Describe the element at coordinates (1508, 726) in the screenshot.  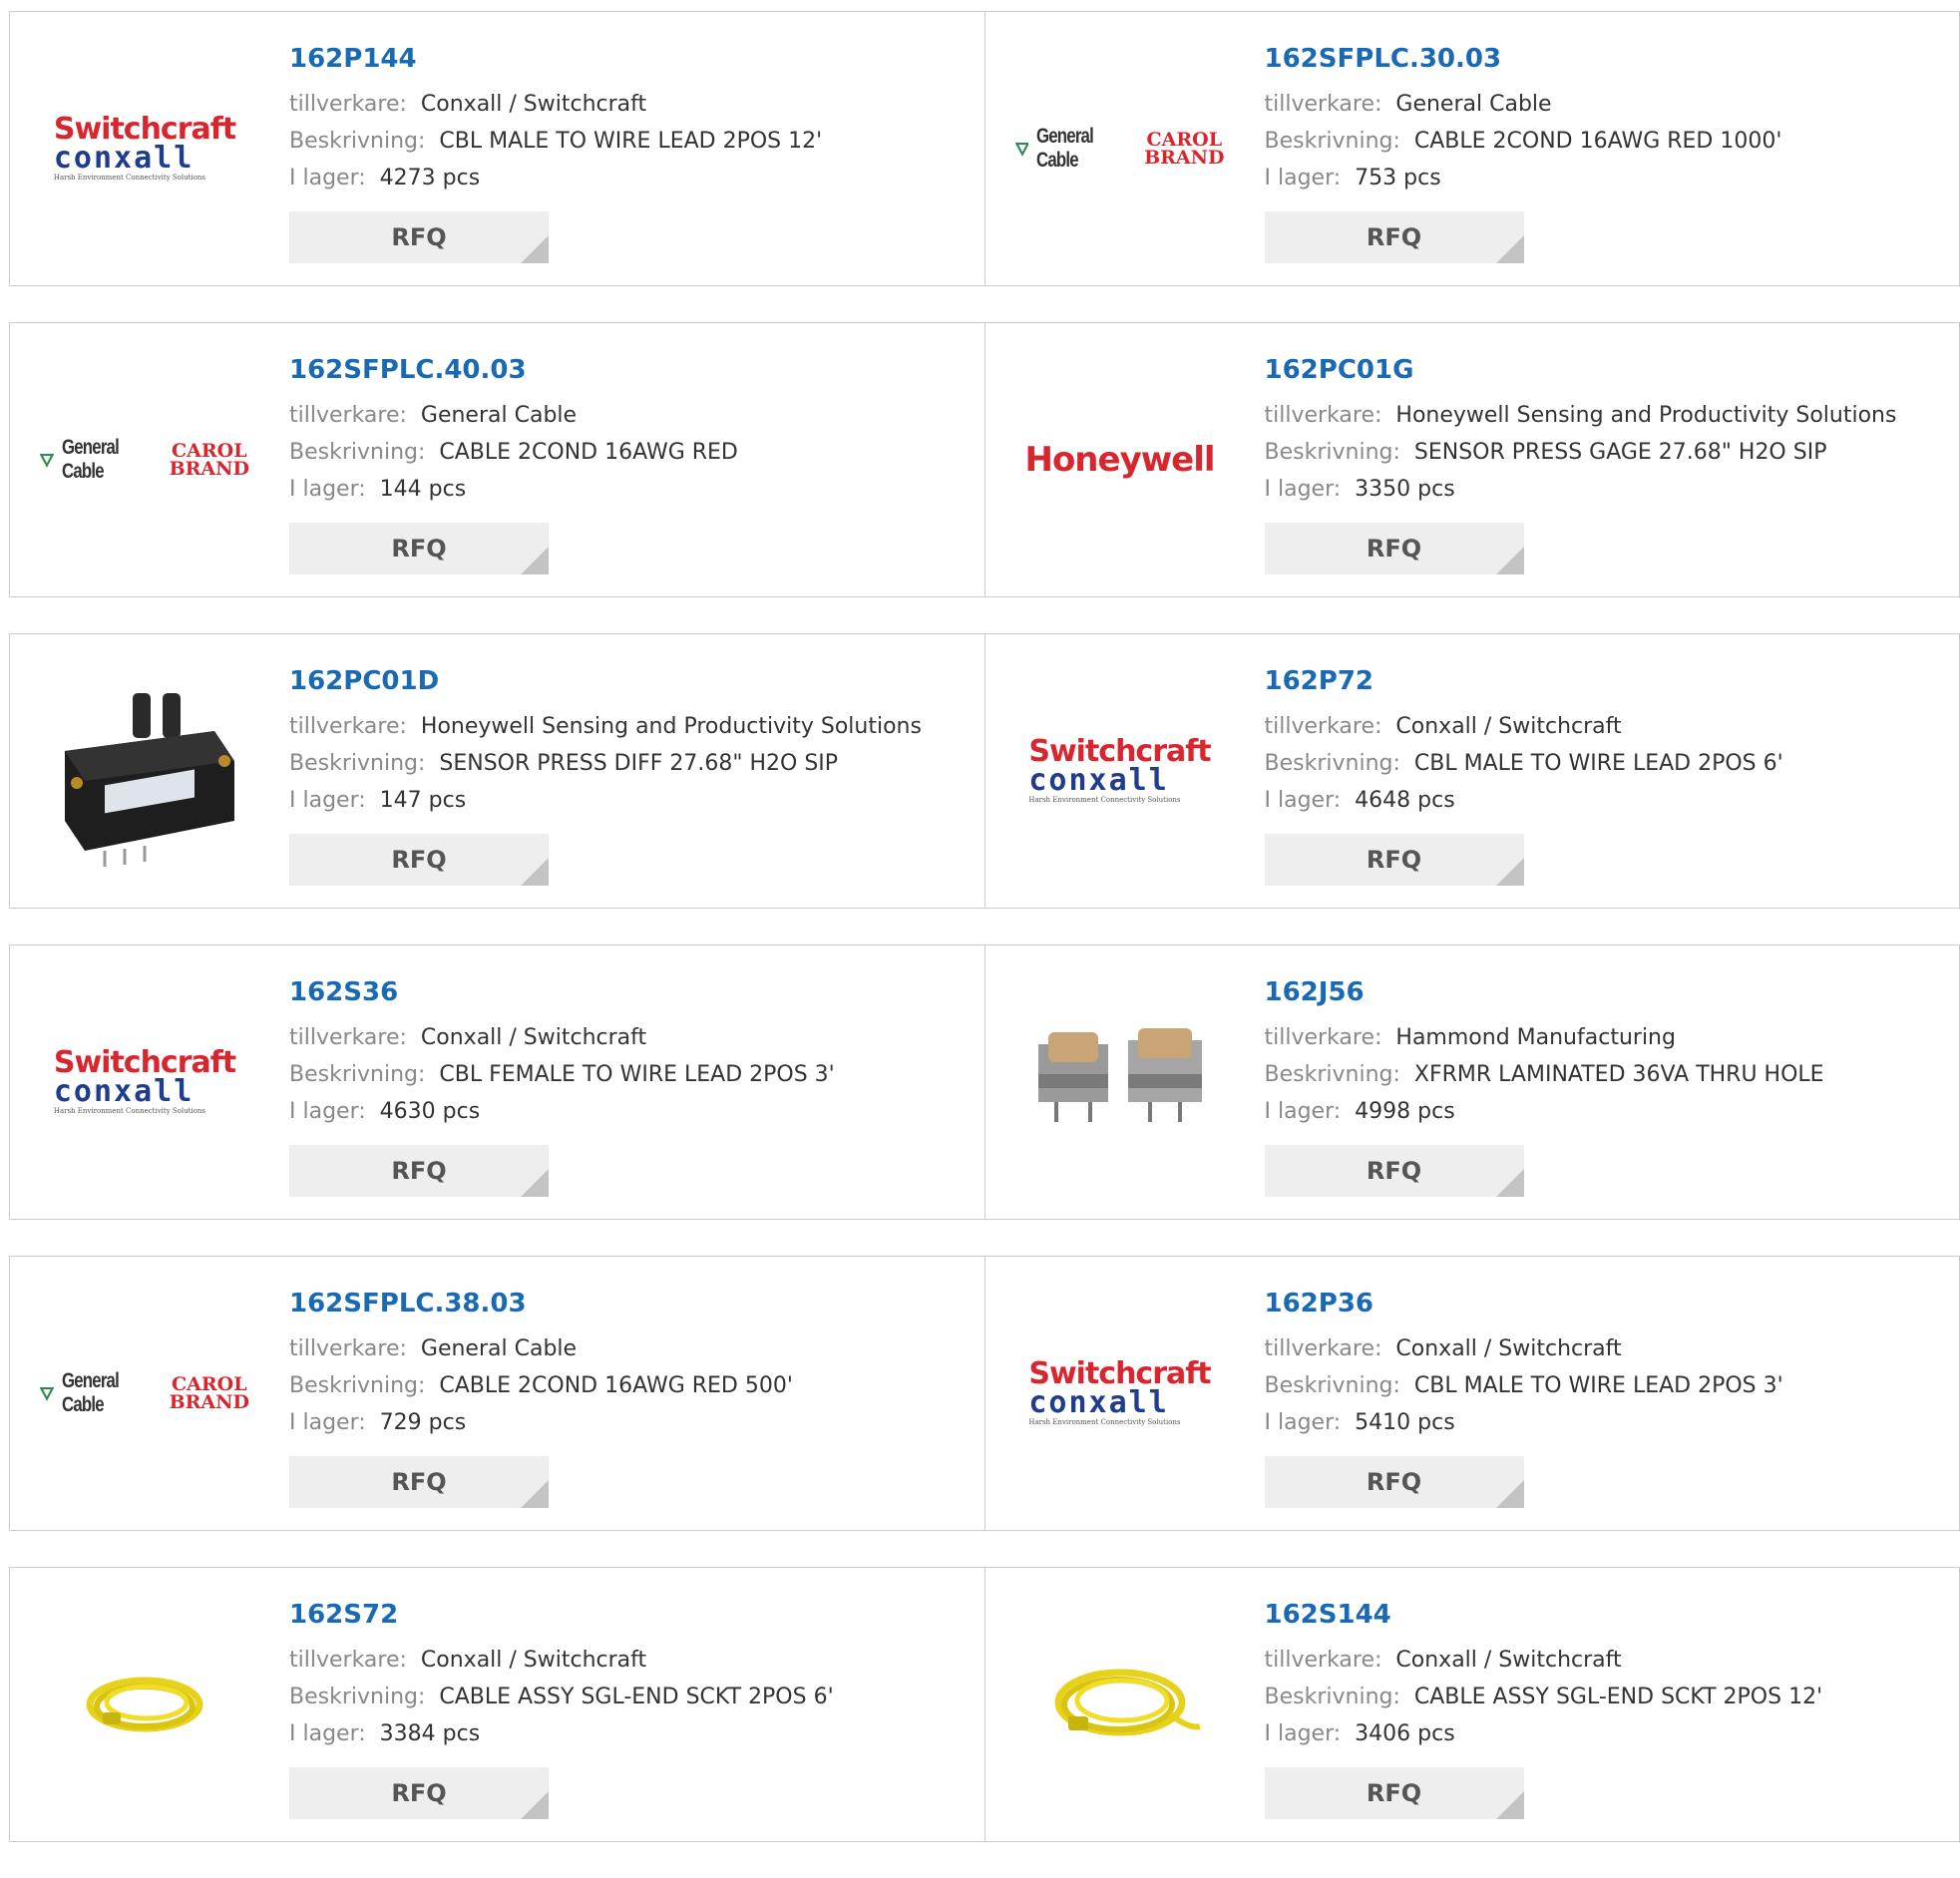
I see `manufacturer-value: Conxall / Switchcraft` at that location.